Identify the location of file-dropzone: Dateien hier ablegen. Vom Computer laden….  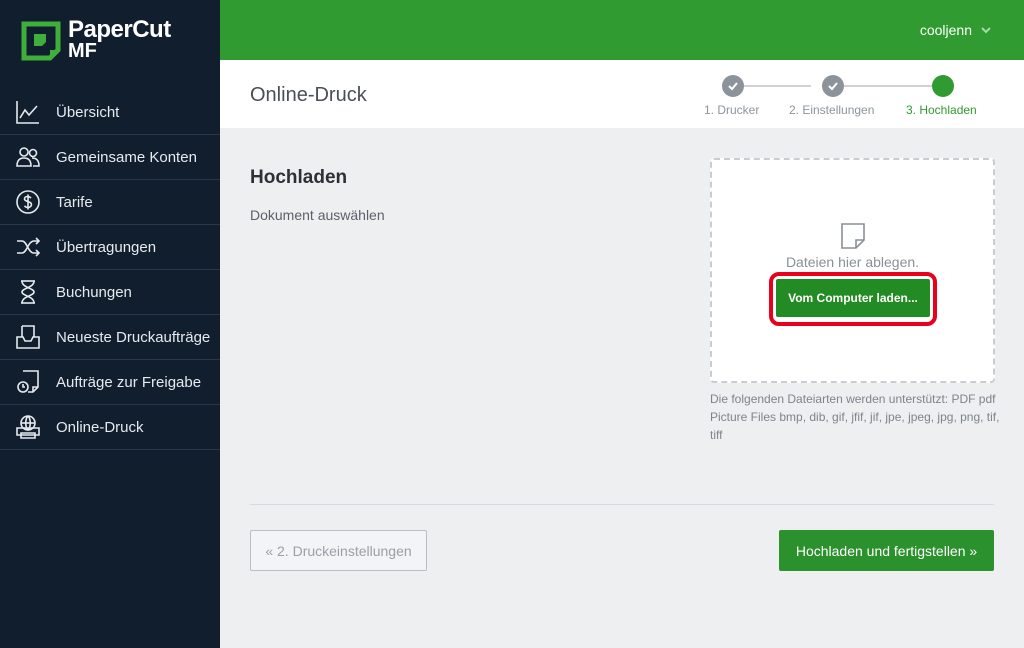
(852, 270).